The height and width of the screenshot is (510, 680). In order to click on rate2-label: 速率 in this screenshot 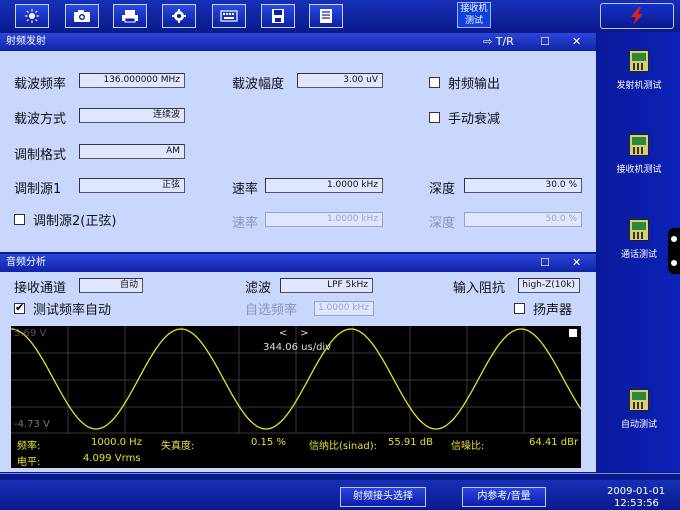, I will do `click(245, 223)`.